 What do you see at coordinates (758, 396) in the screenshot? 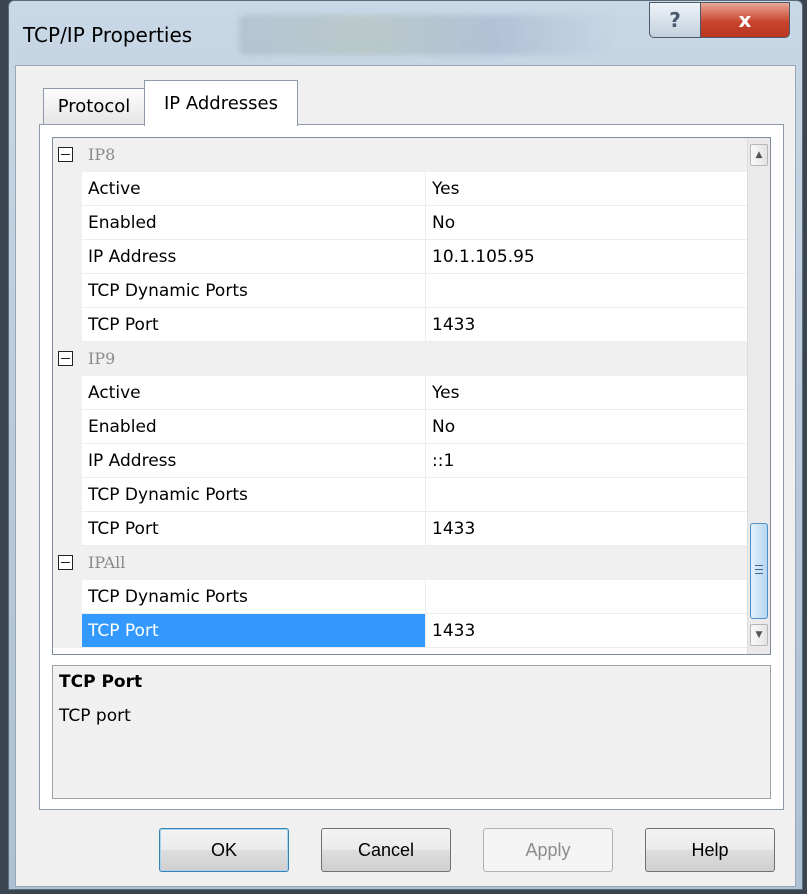
I see `vertical-scrollbar: ▲ ▼` at bounding box center [758, 396].